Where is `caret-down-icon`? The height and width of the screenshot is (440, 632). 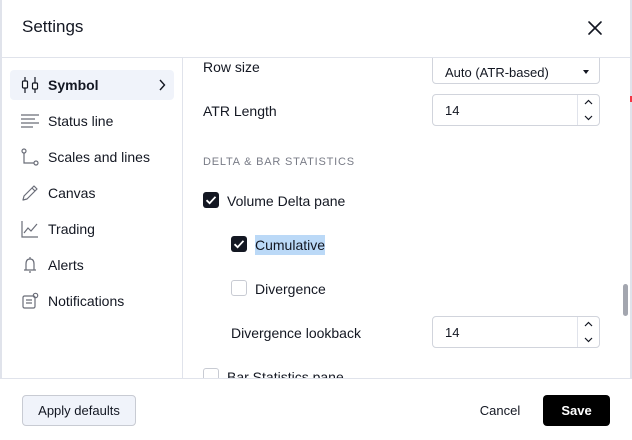
caret-down-icon is located at coordinates (586, 72).